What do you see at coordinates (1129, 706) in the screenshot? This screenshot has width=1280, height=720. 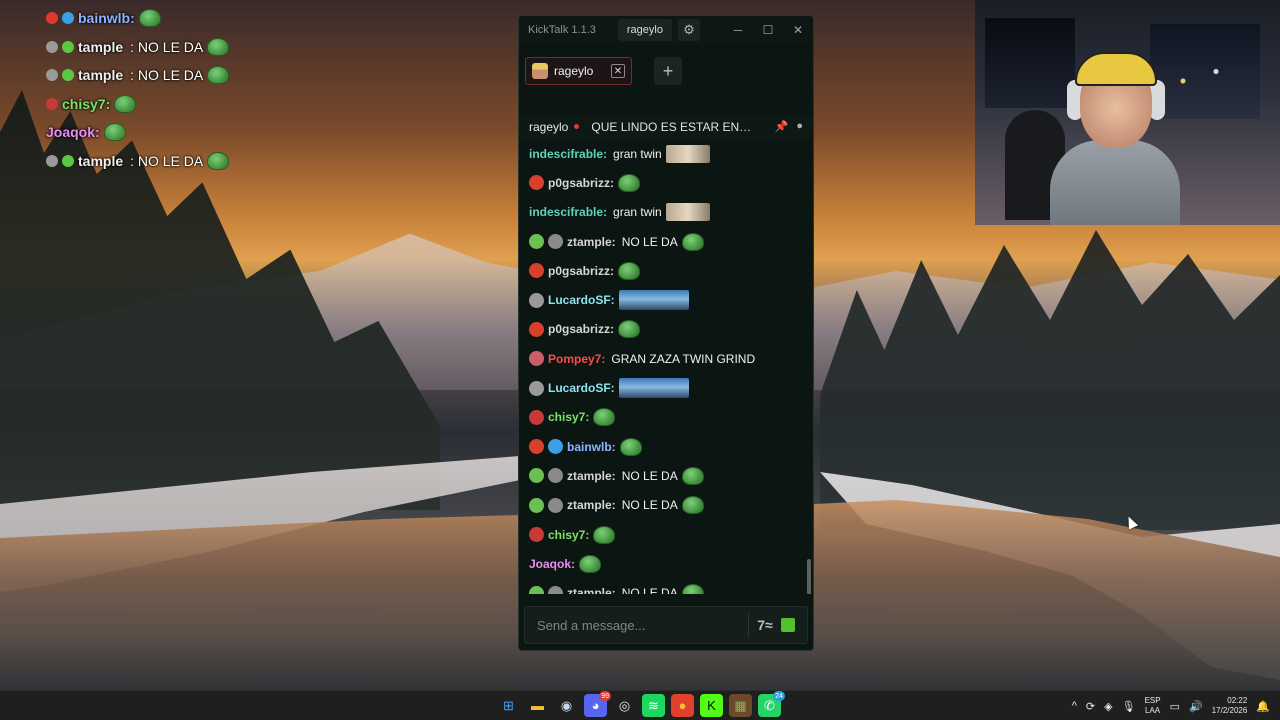 I see `microphone-icon: 🎙` at bounding box center [1129, 706].